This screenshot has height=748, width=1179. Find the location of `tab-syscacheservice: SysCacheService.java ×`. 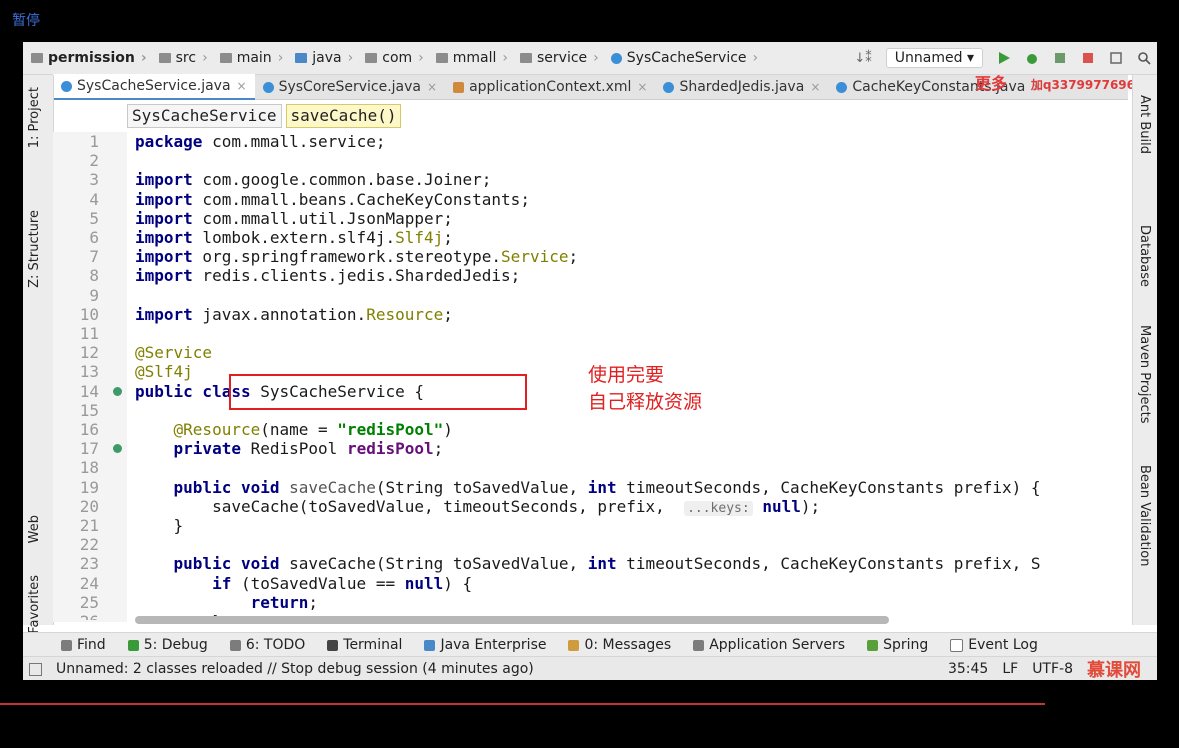

tab-syscacheservice: SysCacheService.java × is located at coordinates (154, 87).